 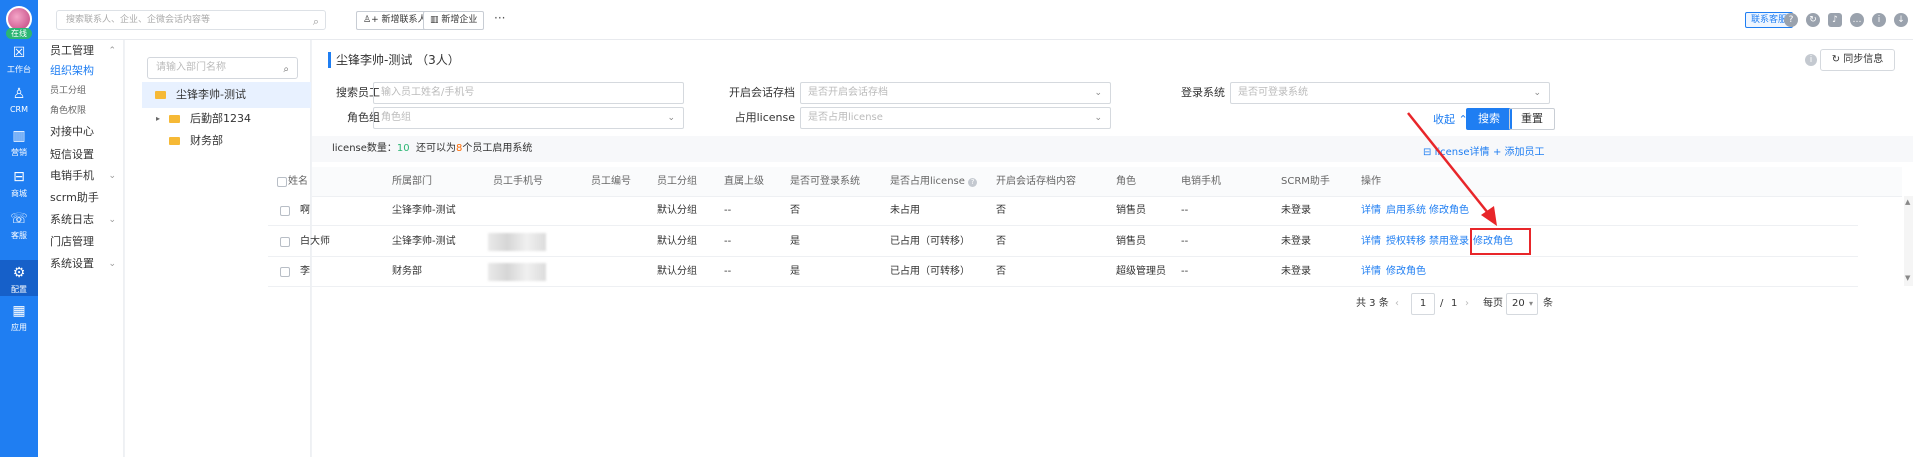 What do you see at coordinates (1519, 150) in the screenshot?
I see `add-employee-link: + 添加员工` at bounding box center [1519, 150].